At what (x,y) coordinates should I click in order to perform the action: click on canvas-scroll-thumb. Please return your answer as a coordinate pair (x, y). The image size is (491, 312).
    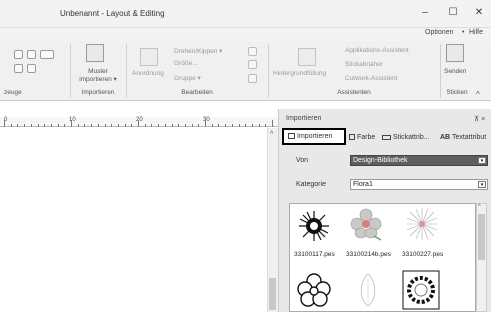
    Looking at the image, I should click on (272, 294).